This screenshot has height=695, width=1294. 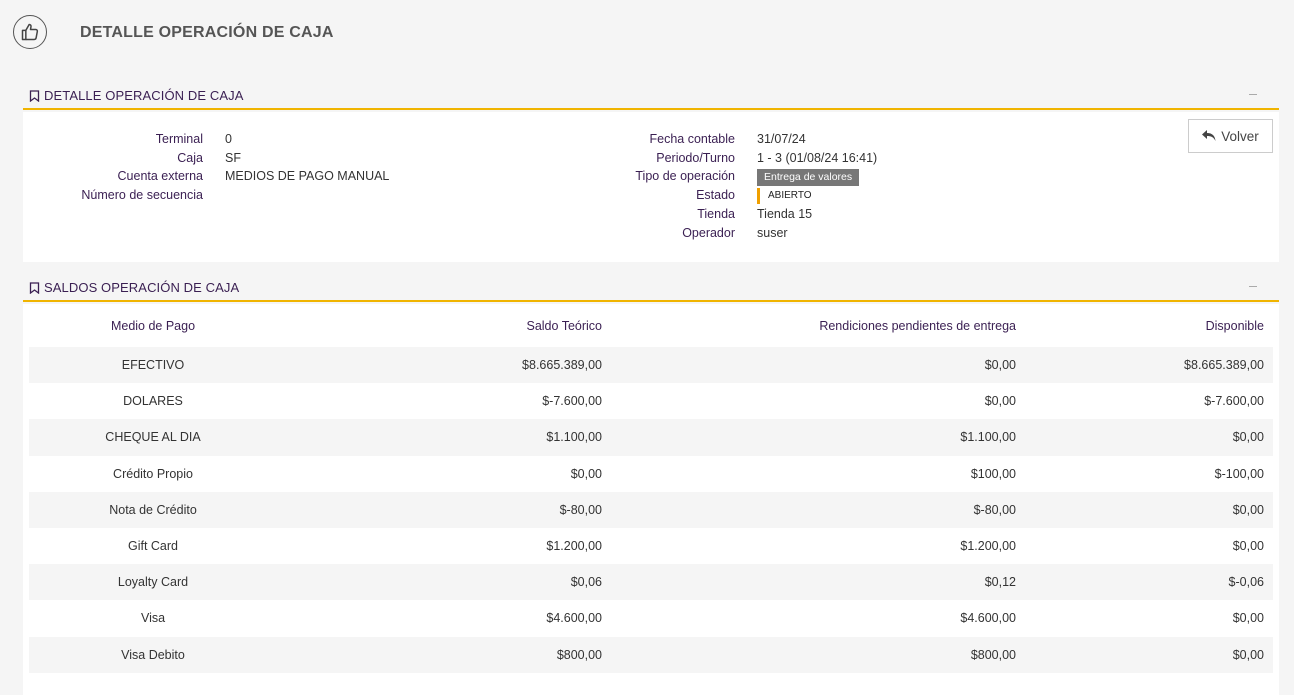 I want to click on cell-saldo: $8.665.389,00, so click(x=444, y=365).